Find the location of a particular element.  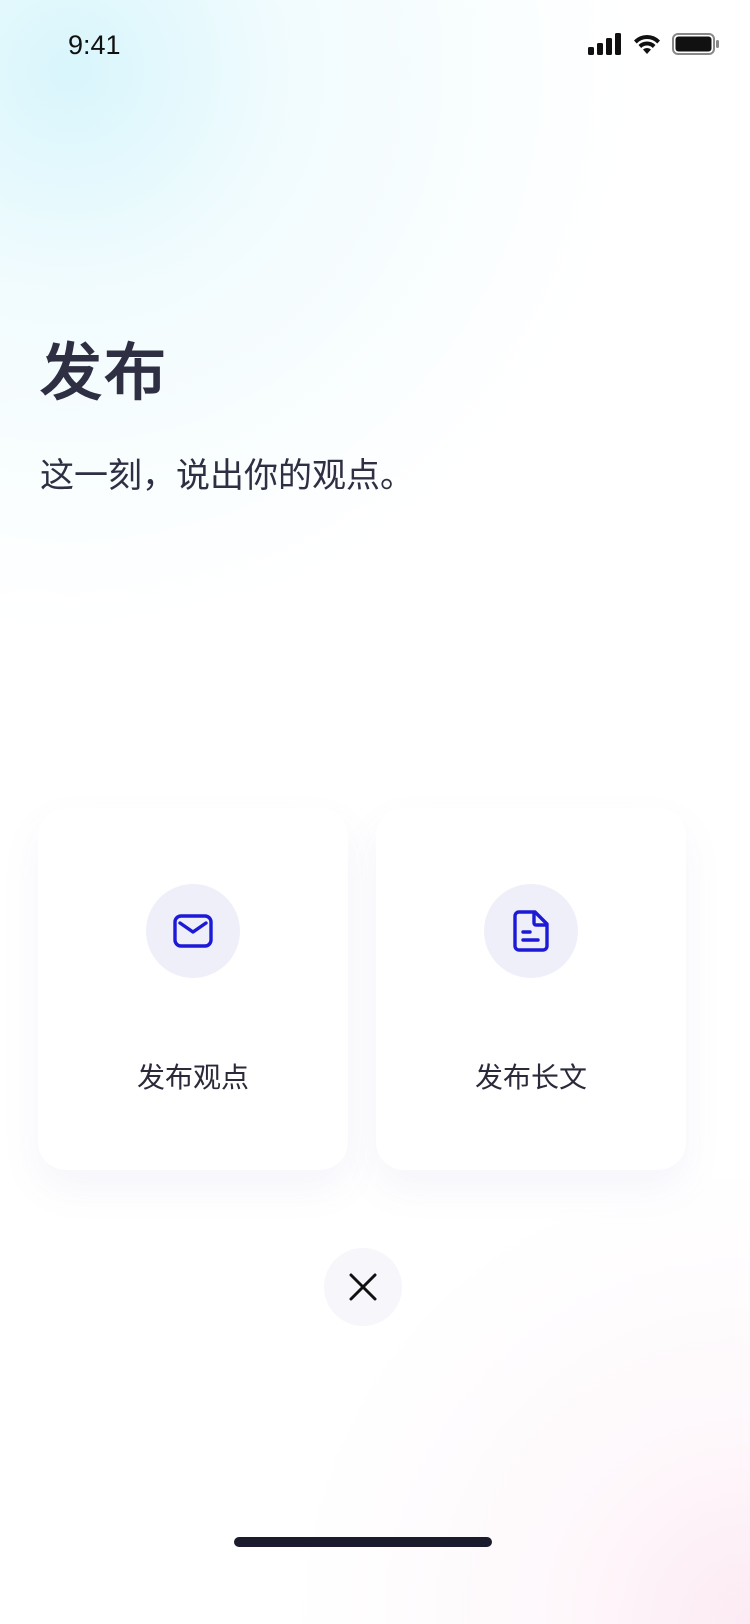

post-opinion-label: 发布观点 is located at coordinates (192, 1077).